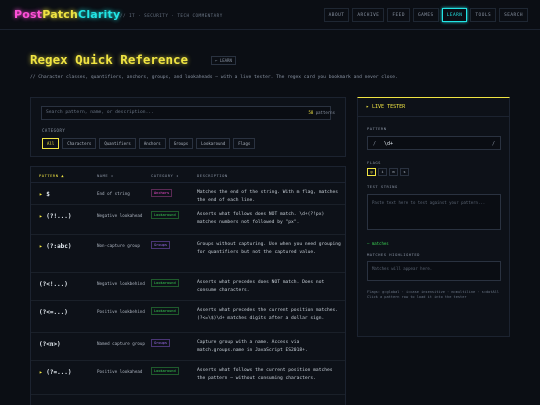  Describe the element at coordinates (483, 15) in the screenshot. I see `nav-tools: TOOLS` at that location.